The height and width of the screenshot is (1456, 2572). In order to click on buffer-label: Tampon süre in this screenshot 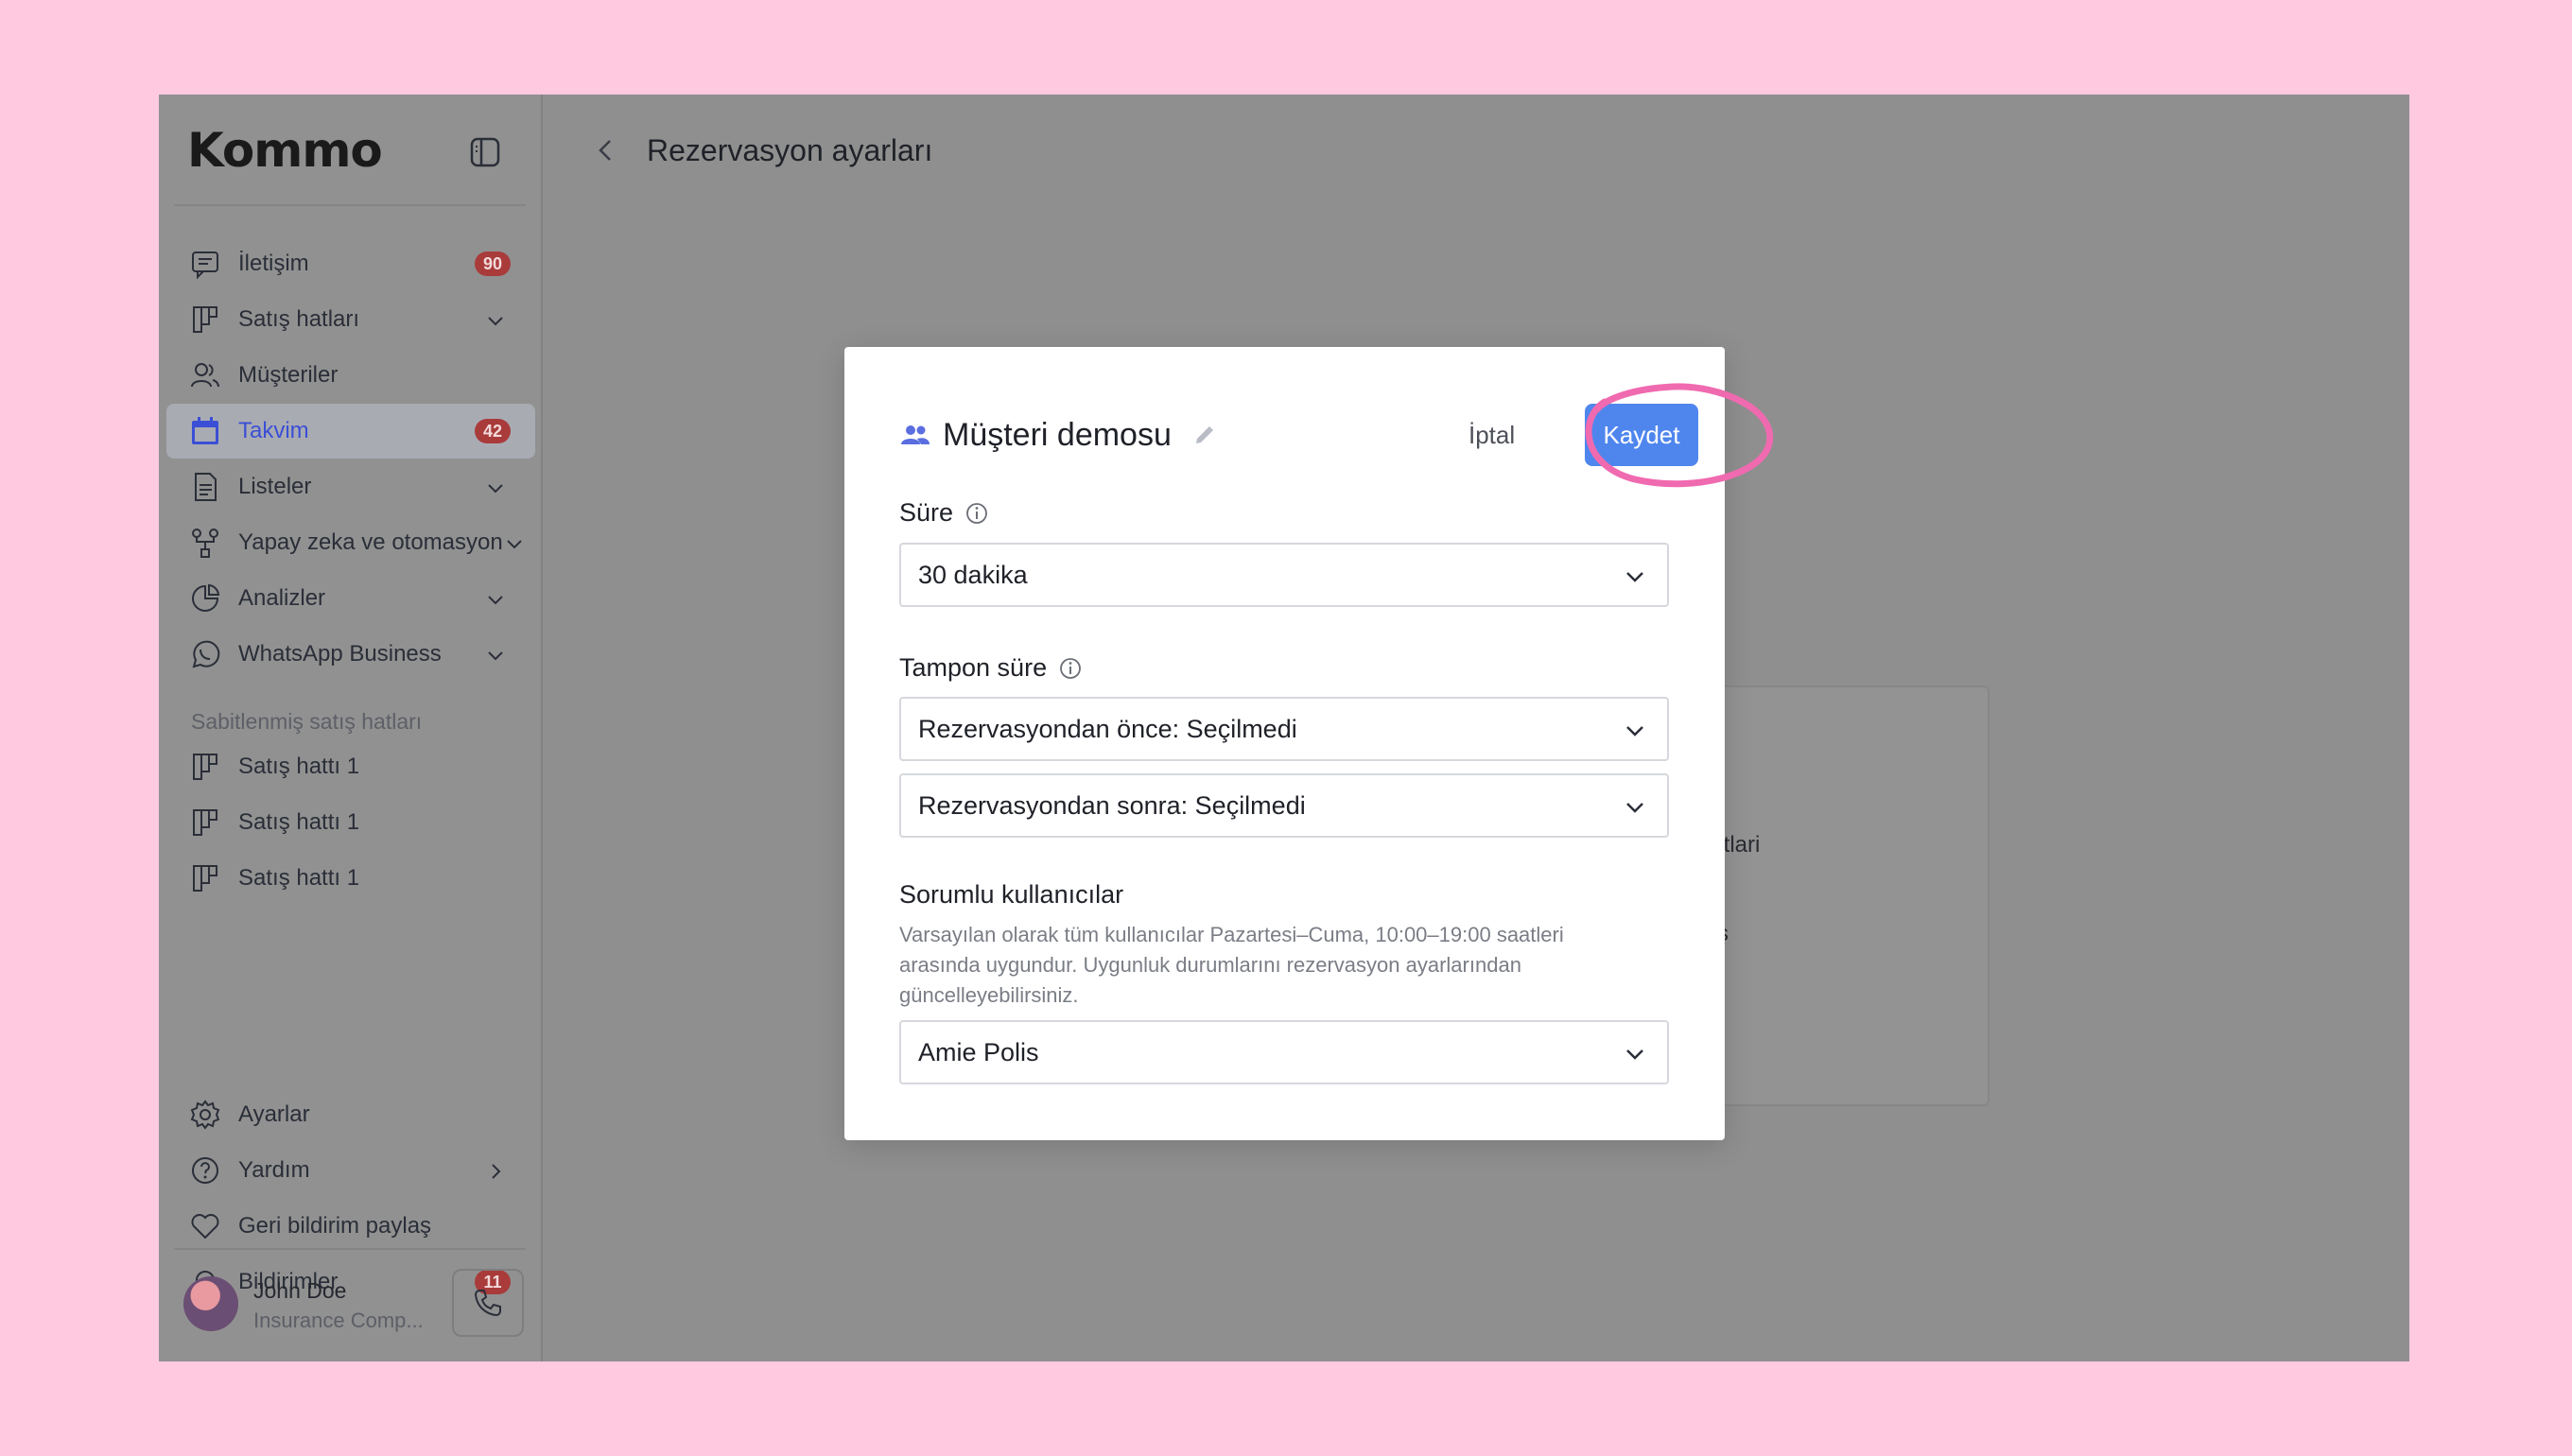, I will do `click(991, 668)`.